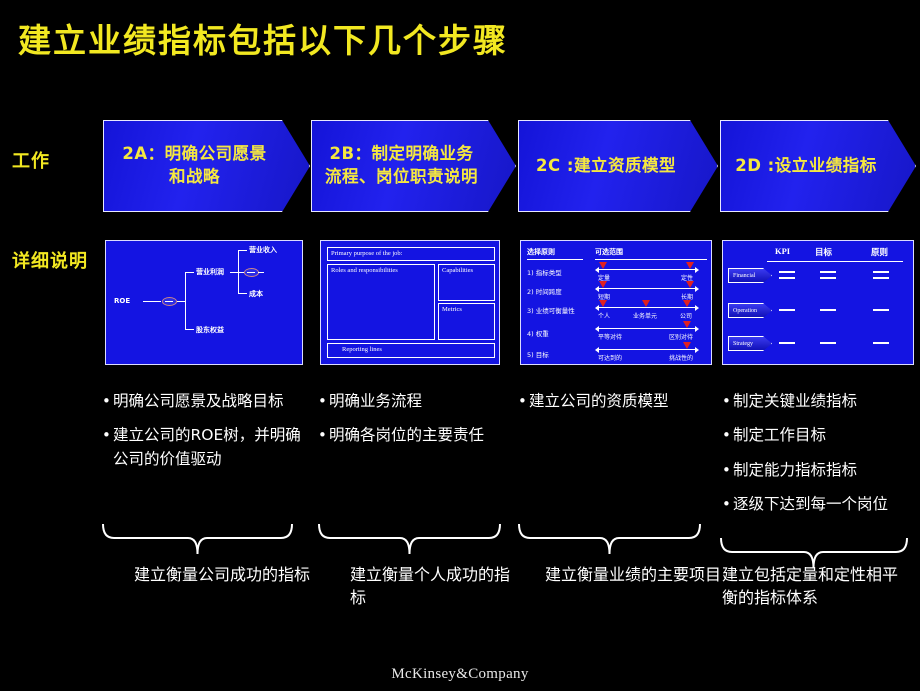 The height and width of the screenshot is (691, 920). What do you see at coordinates (811, 503) in the screenshot?
I see `bullet-text: 逐级下达到每一个岗位` at bounding box center [811, 503].